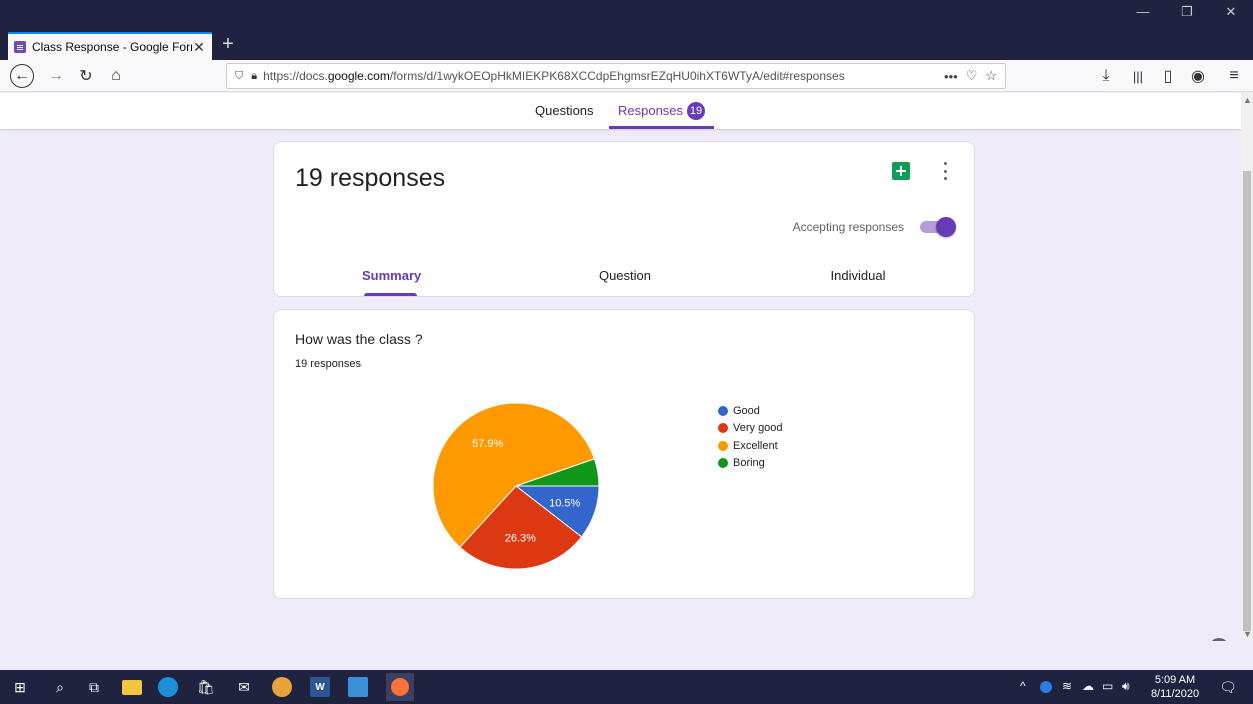  I want to click on tab-summary: Summary, so click(391, 275).